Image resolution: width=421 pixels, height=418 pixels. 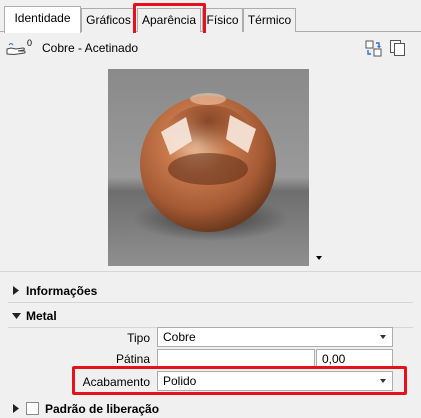 What do you see at coordinates (32, 408) in the screenshot?
I see `padrao-checkbox` at bounding box center [32, 408].